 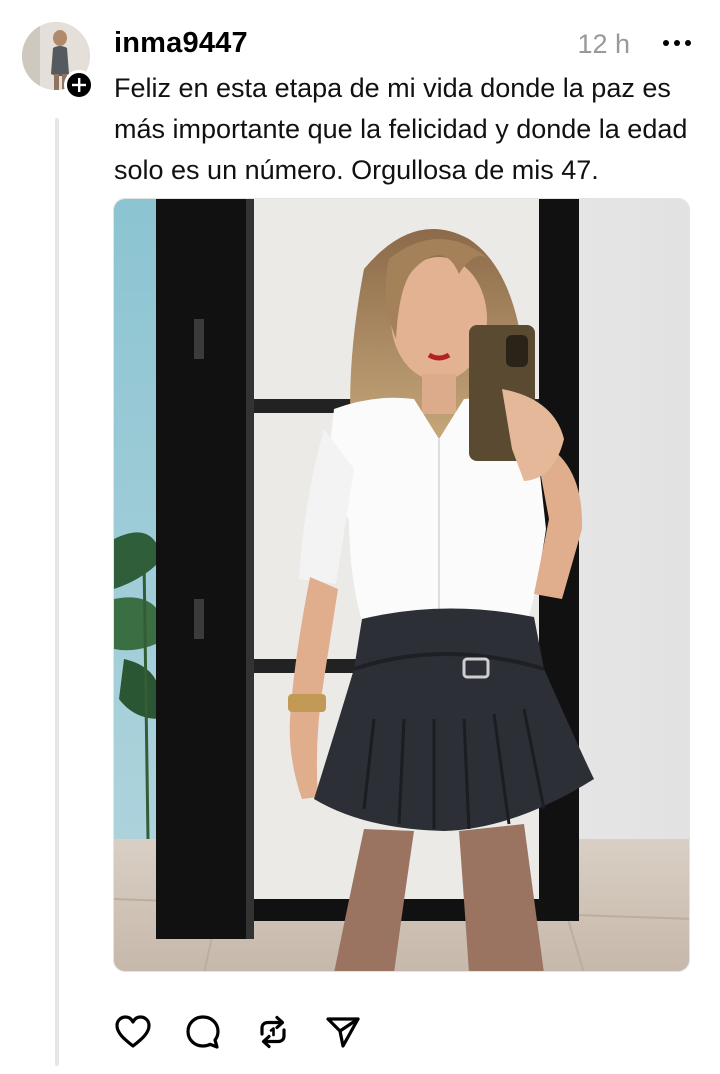 I want to click on follow-button, so click(x=79, y=85).